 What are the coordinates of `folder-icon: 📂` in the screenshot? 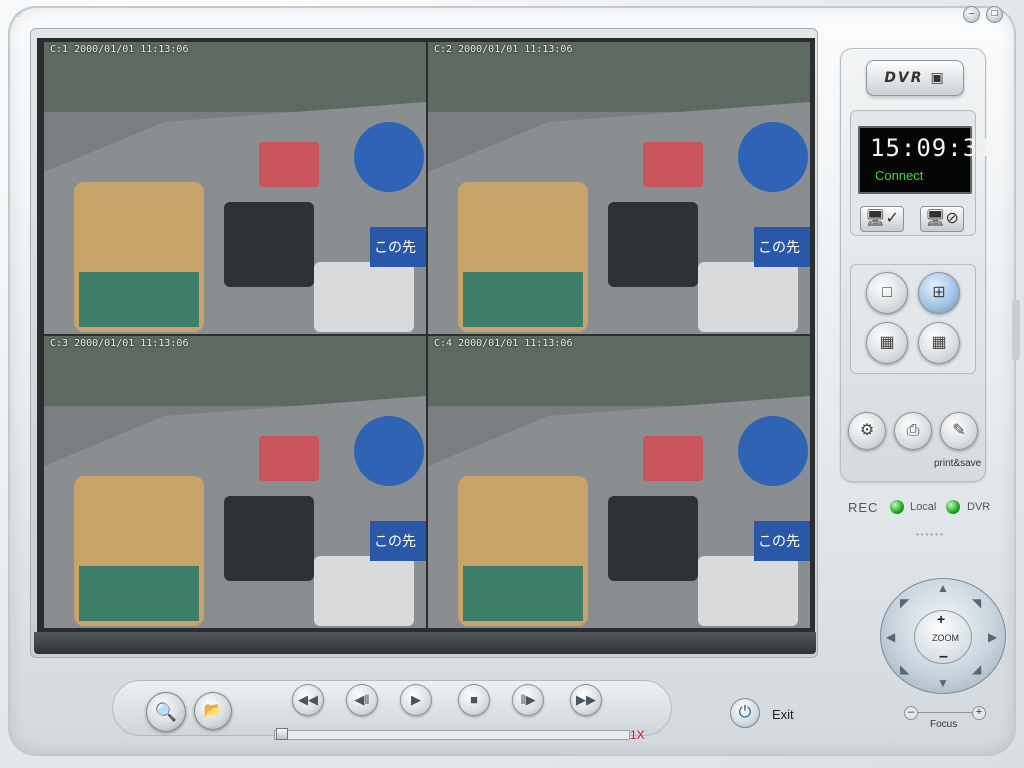 It's located at (213, 710).